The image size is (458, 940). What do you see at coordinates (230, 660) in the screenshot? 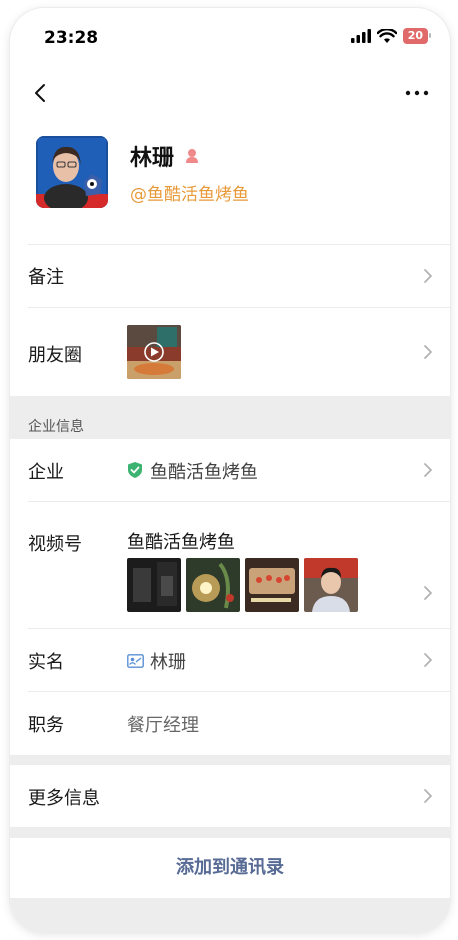
I see `realname-row: 实名 林珊` at bounding box center [230, 660].